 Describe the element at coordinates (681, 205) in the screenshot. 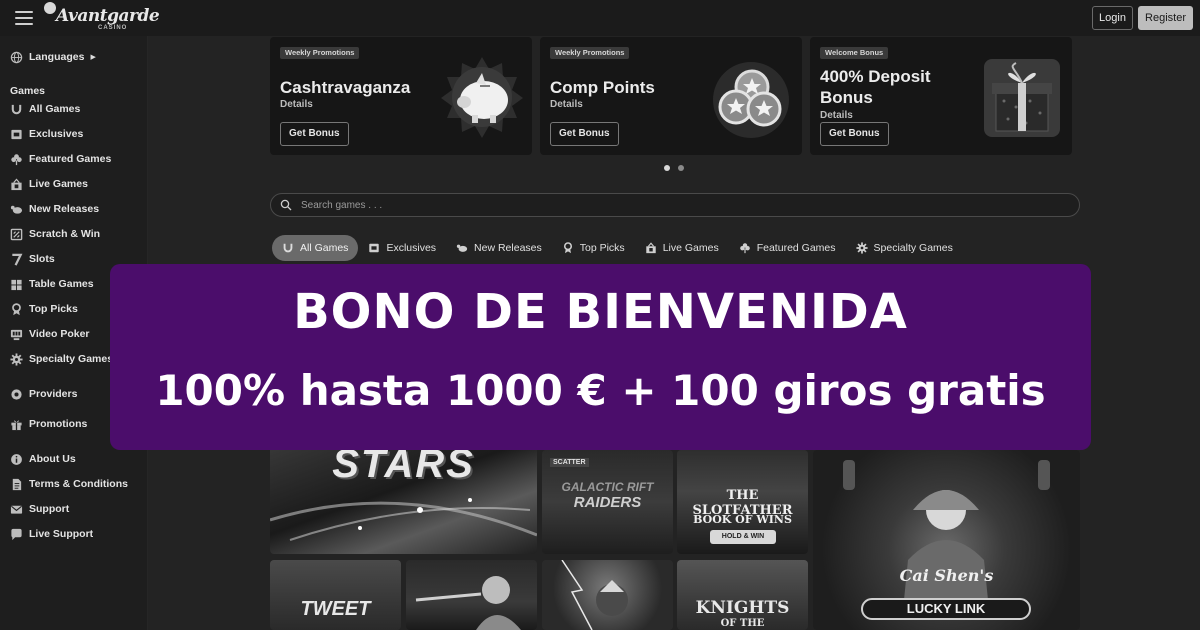

I see `search-input` at that location.